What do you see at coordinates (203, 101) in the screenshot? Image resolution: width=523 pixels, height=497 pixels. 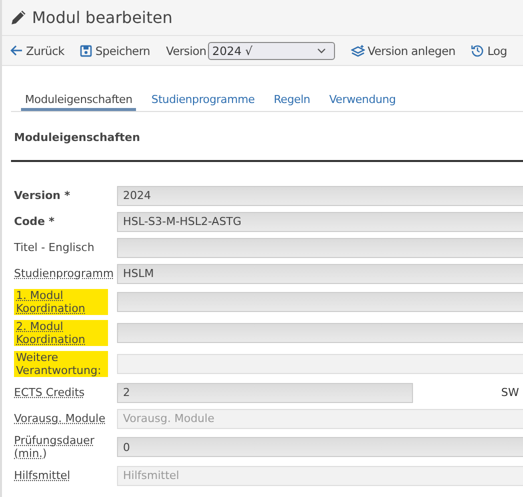 I see `tab: Studienprogramme` at bounding box center [203, 101].